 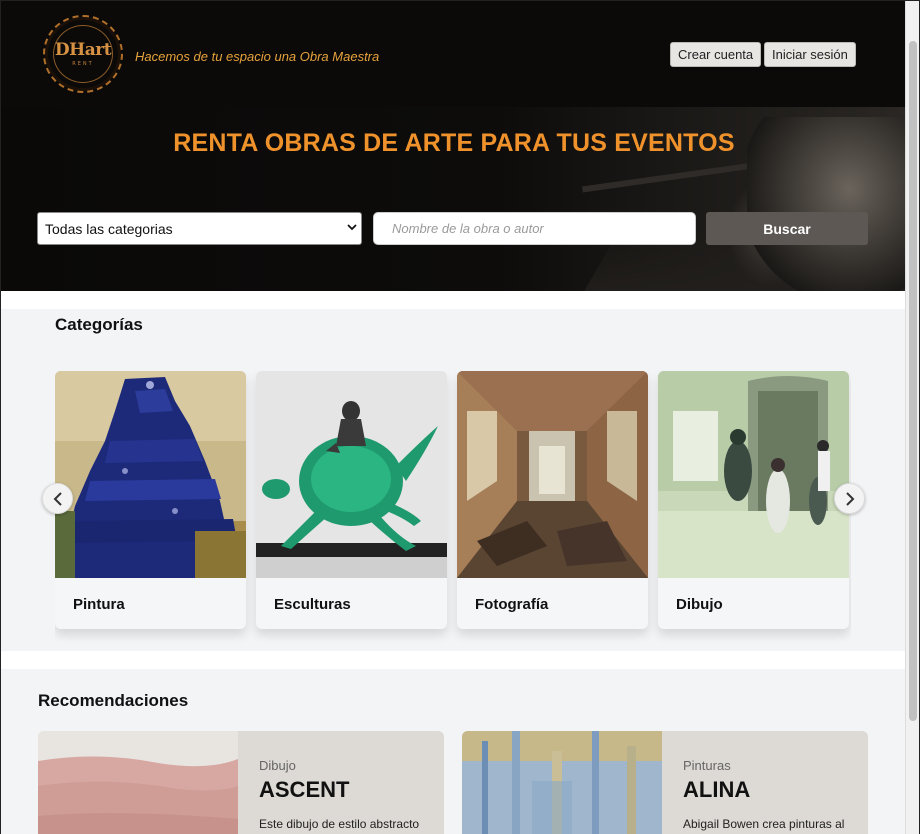 I want to click on category-card-dibujo: Dibujo, so click(x=753, y=500).